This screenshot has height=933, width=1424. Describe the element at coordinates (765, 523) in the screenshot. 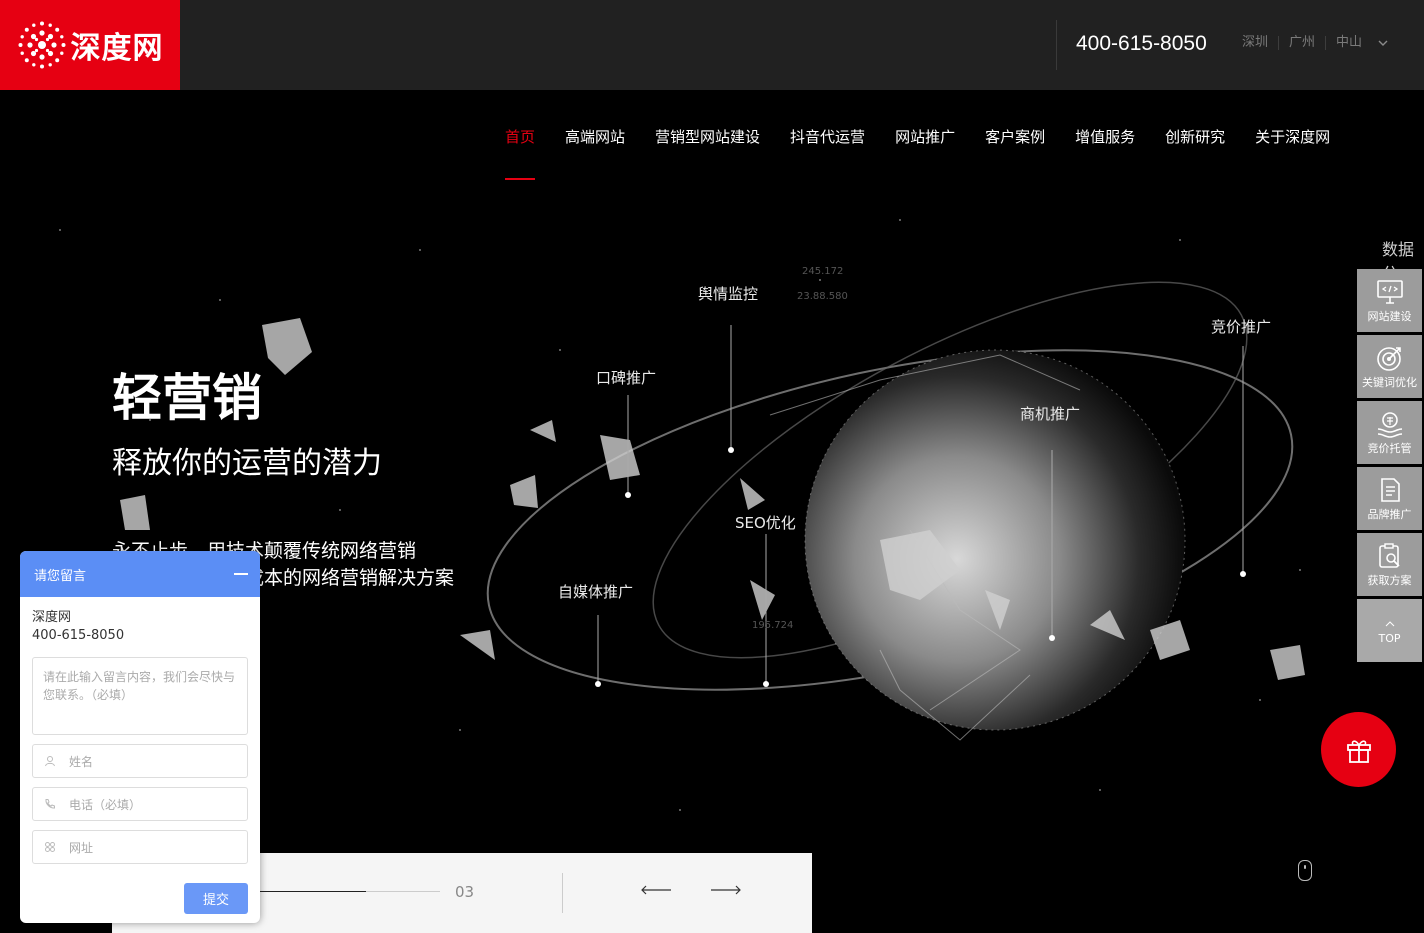

I see `tag-seo: SEO优化` at that location.